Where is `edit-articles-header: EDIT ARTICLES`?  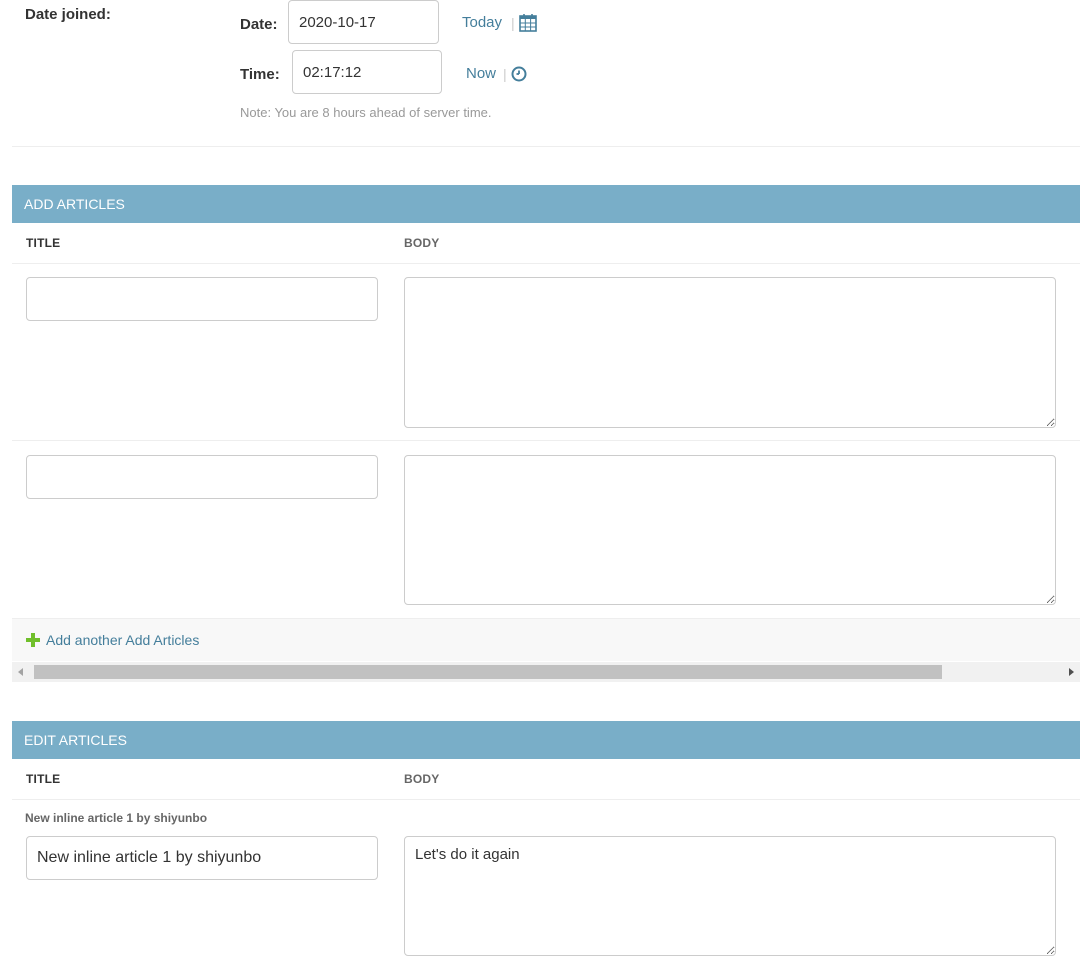
edit-articles-header: EDIT ARTICLES is located at coordinates (546, 740).